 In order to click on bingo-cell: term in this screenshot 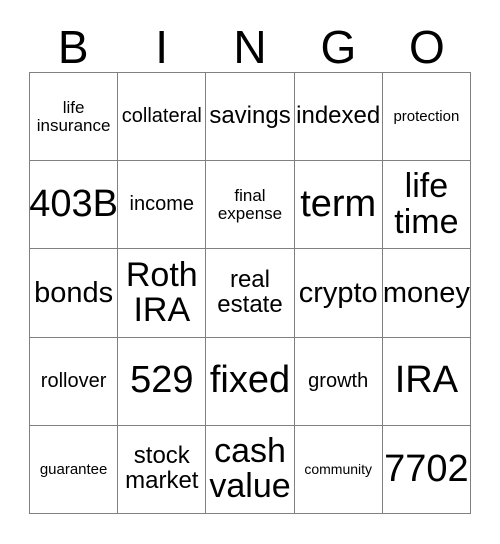, I will do `click(338, 205)`.